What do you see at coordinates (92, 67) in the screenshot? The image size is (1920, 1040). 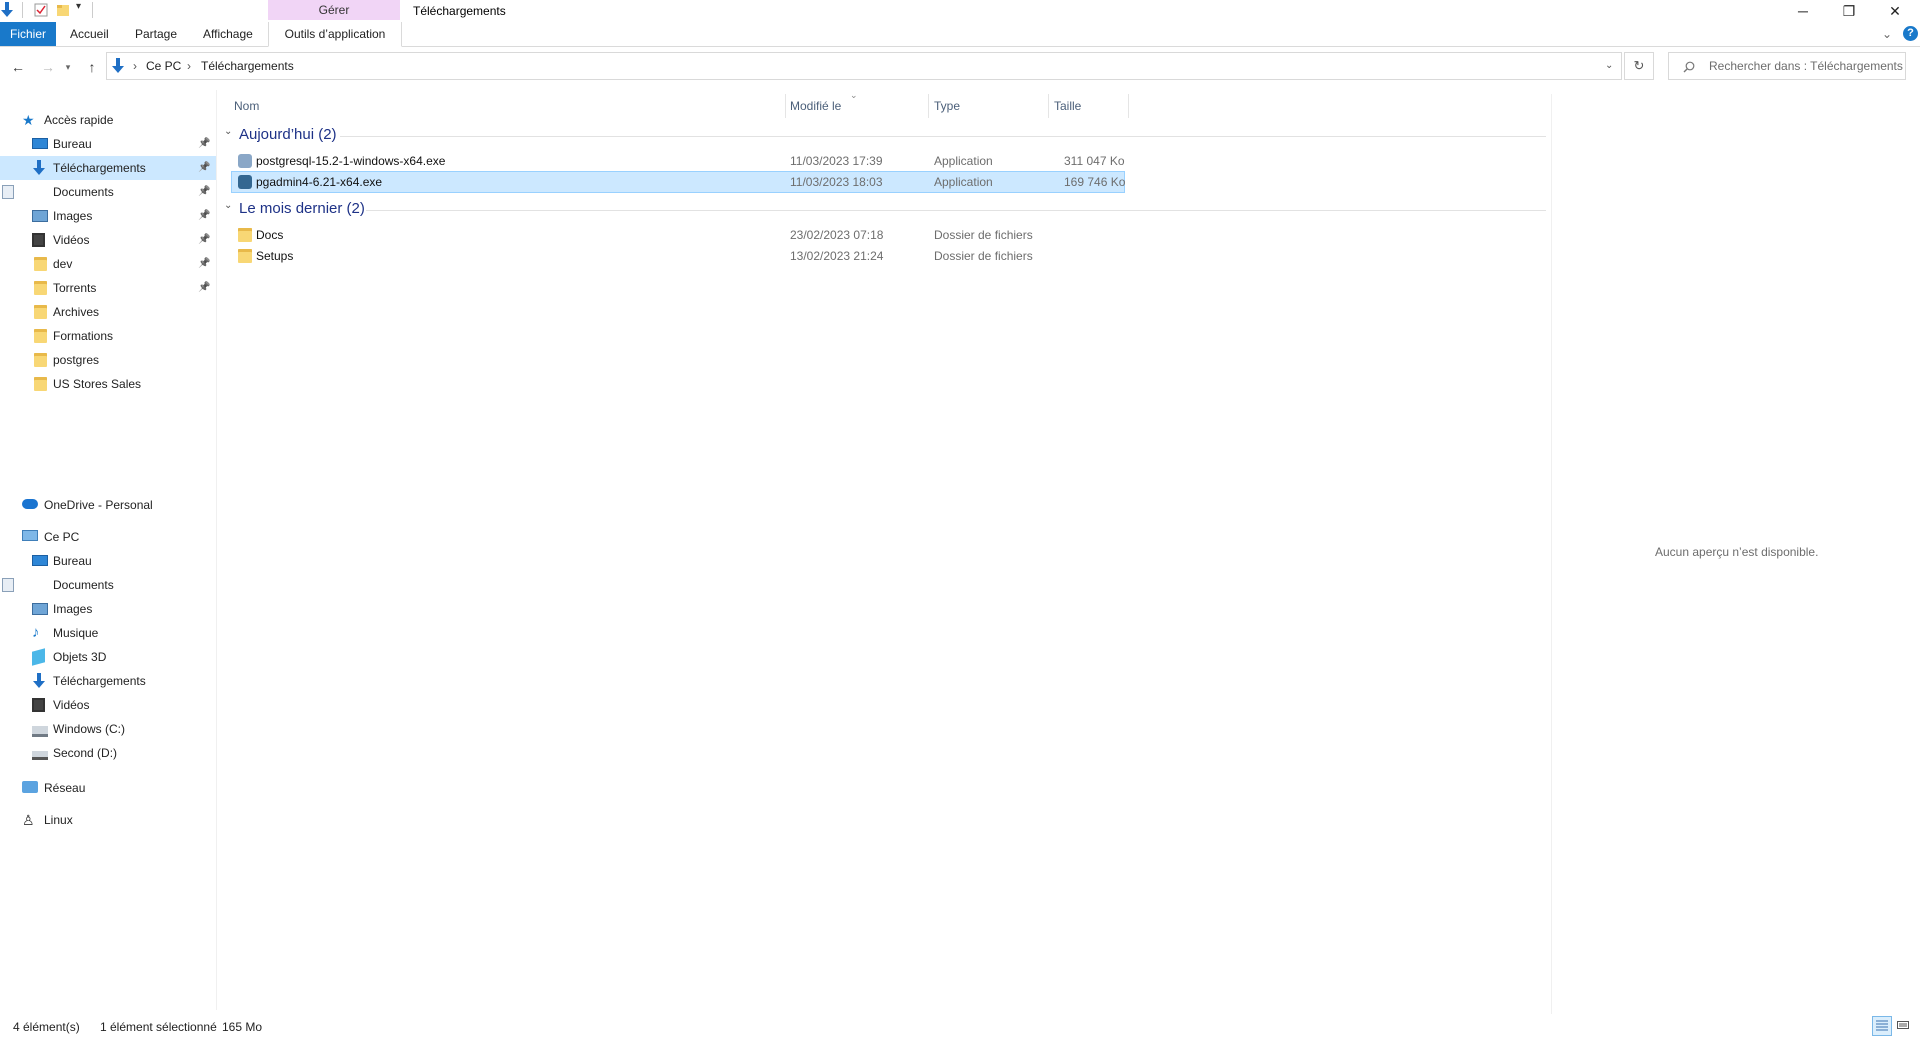 I see `up-arrow-icon: ↑` at bounding box center [92, 67].